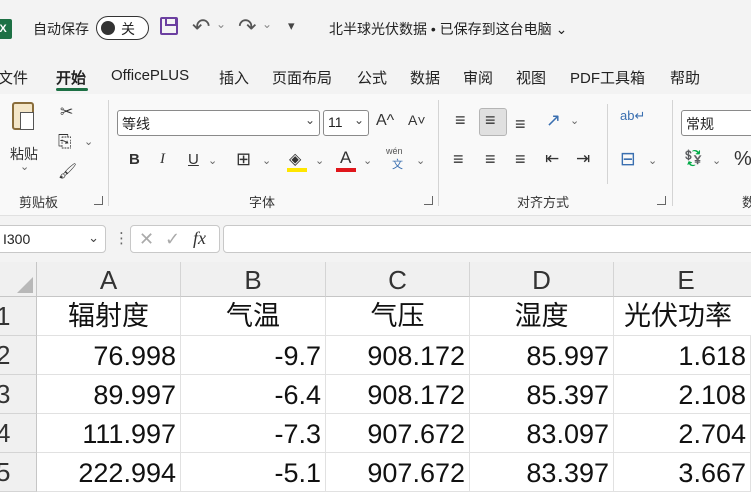 The height and width of the screenshot is (492, 751). What do you see at coordinates (487, 239) in the screenshot?
I see `formula-input` at bounding box center [487, 239].